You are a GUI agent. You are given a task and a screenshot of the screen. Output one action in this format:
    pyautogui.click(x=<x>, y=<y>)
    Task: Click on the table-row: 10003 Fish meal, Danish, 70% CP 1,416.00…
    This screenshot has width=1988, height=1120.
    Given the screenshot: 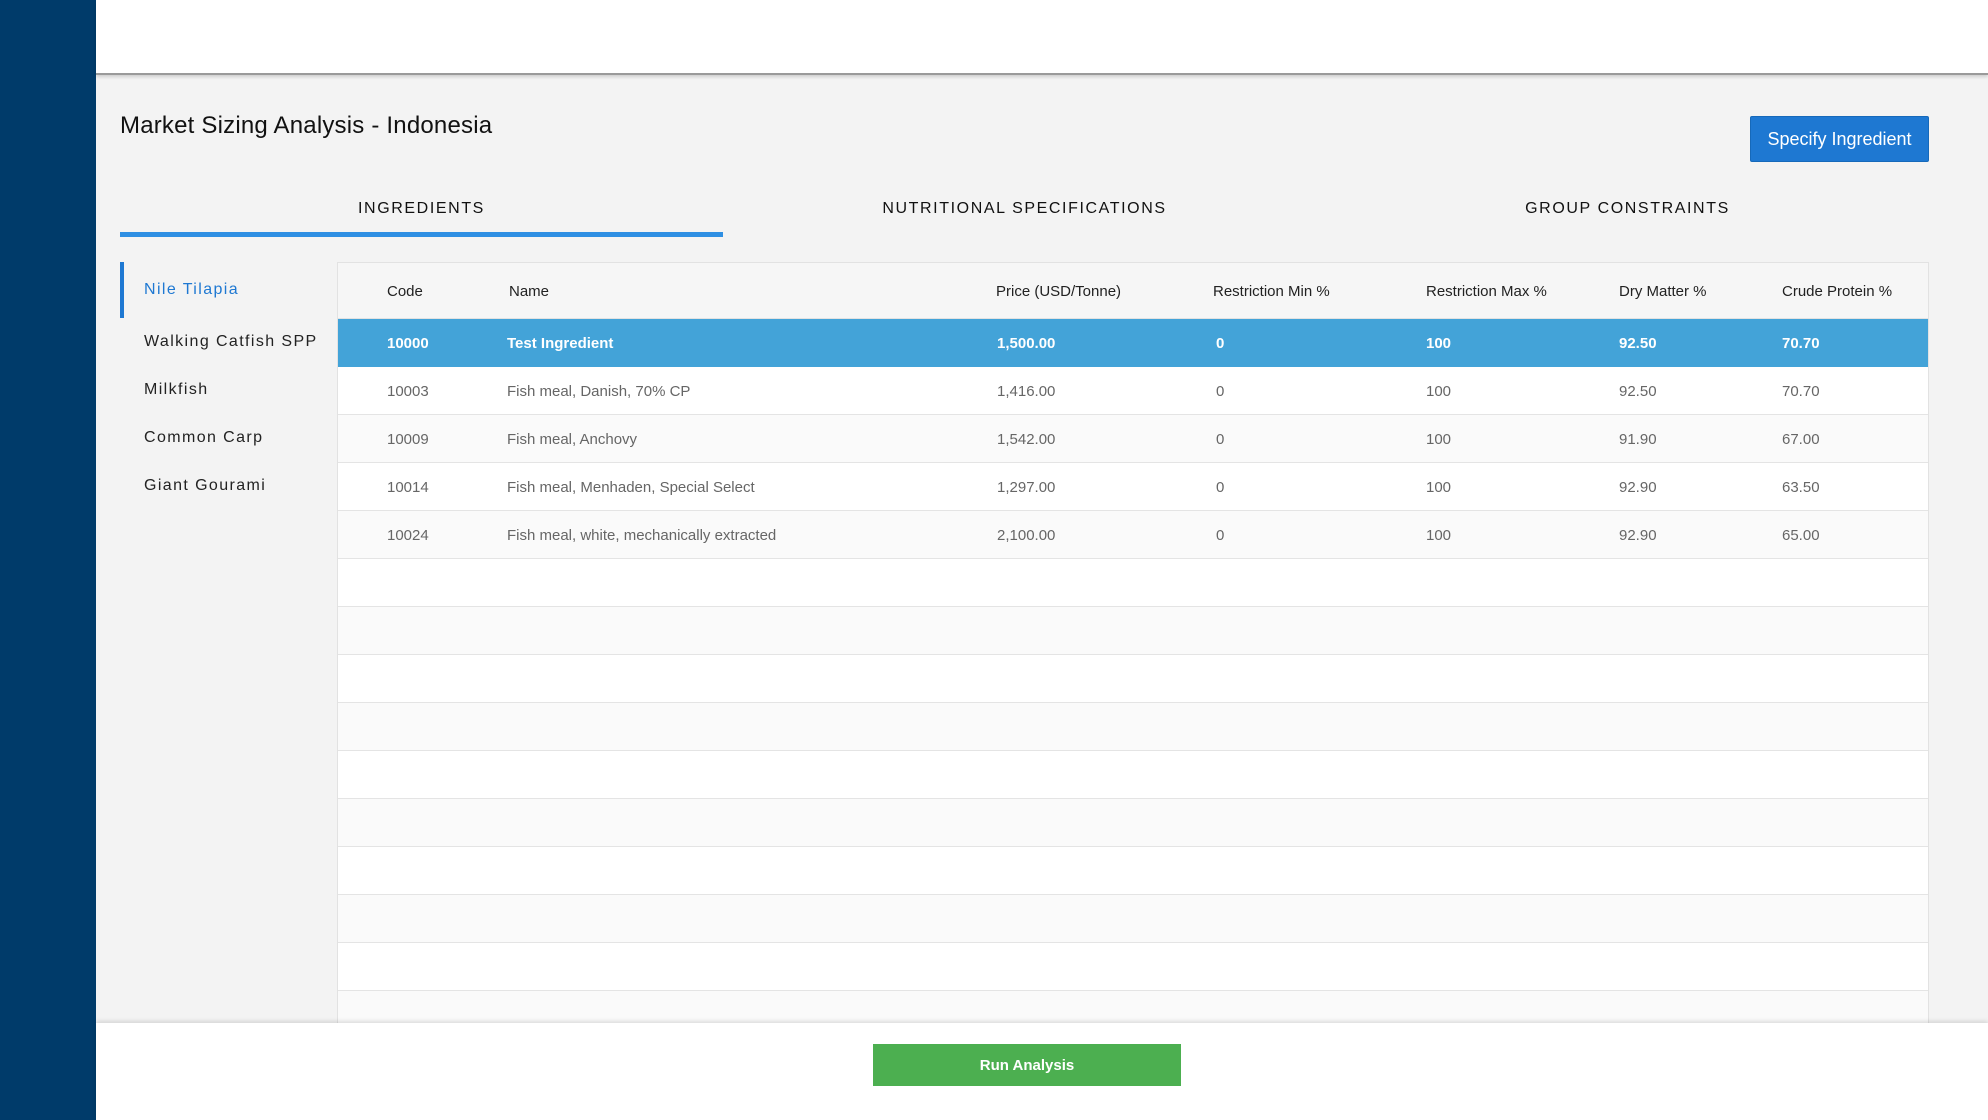 What is the action you would take?
    pyautogui.click(x=1133, y=391)
    